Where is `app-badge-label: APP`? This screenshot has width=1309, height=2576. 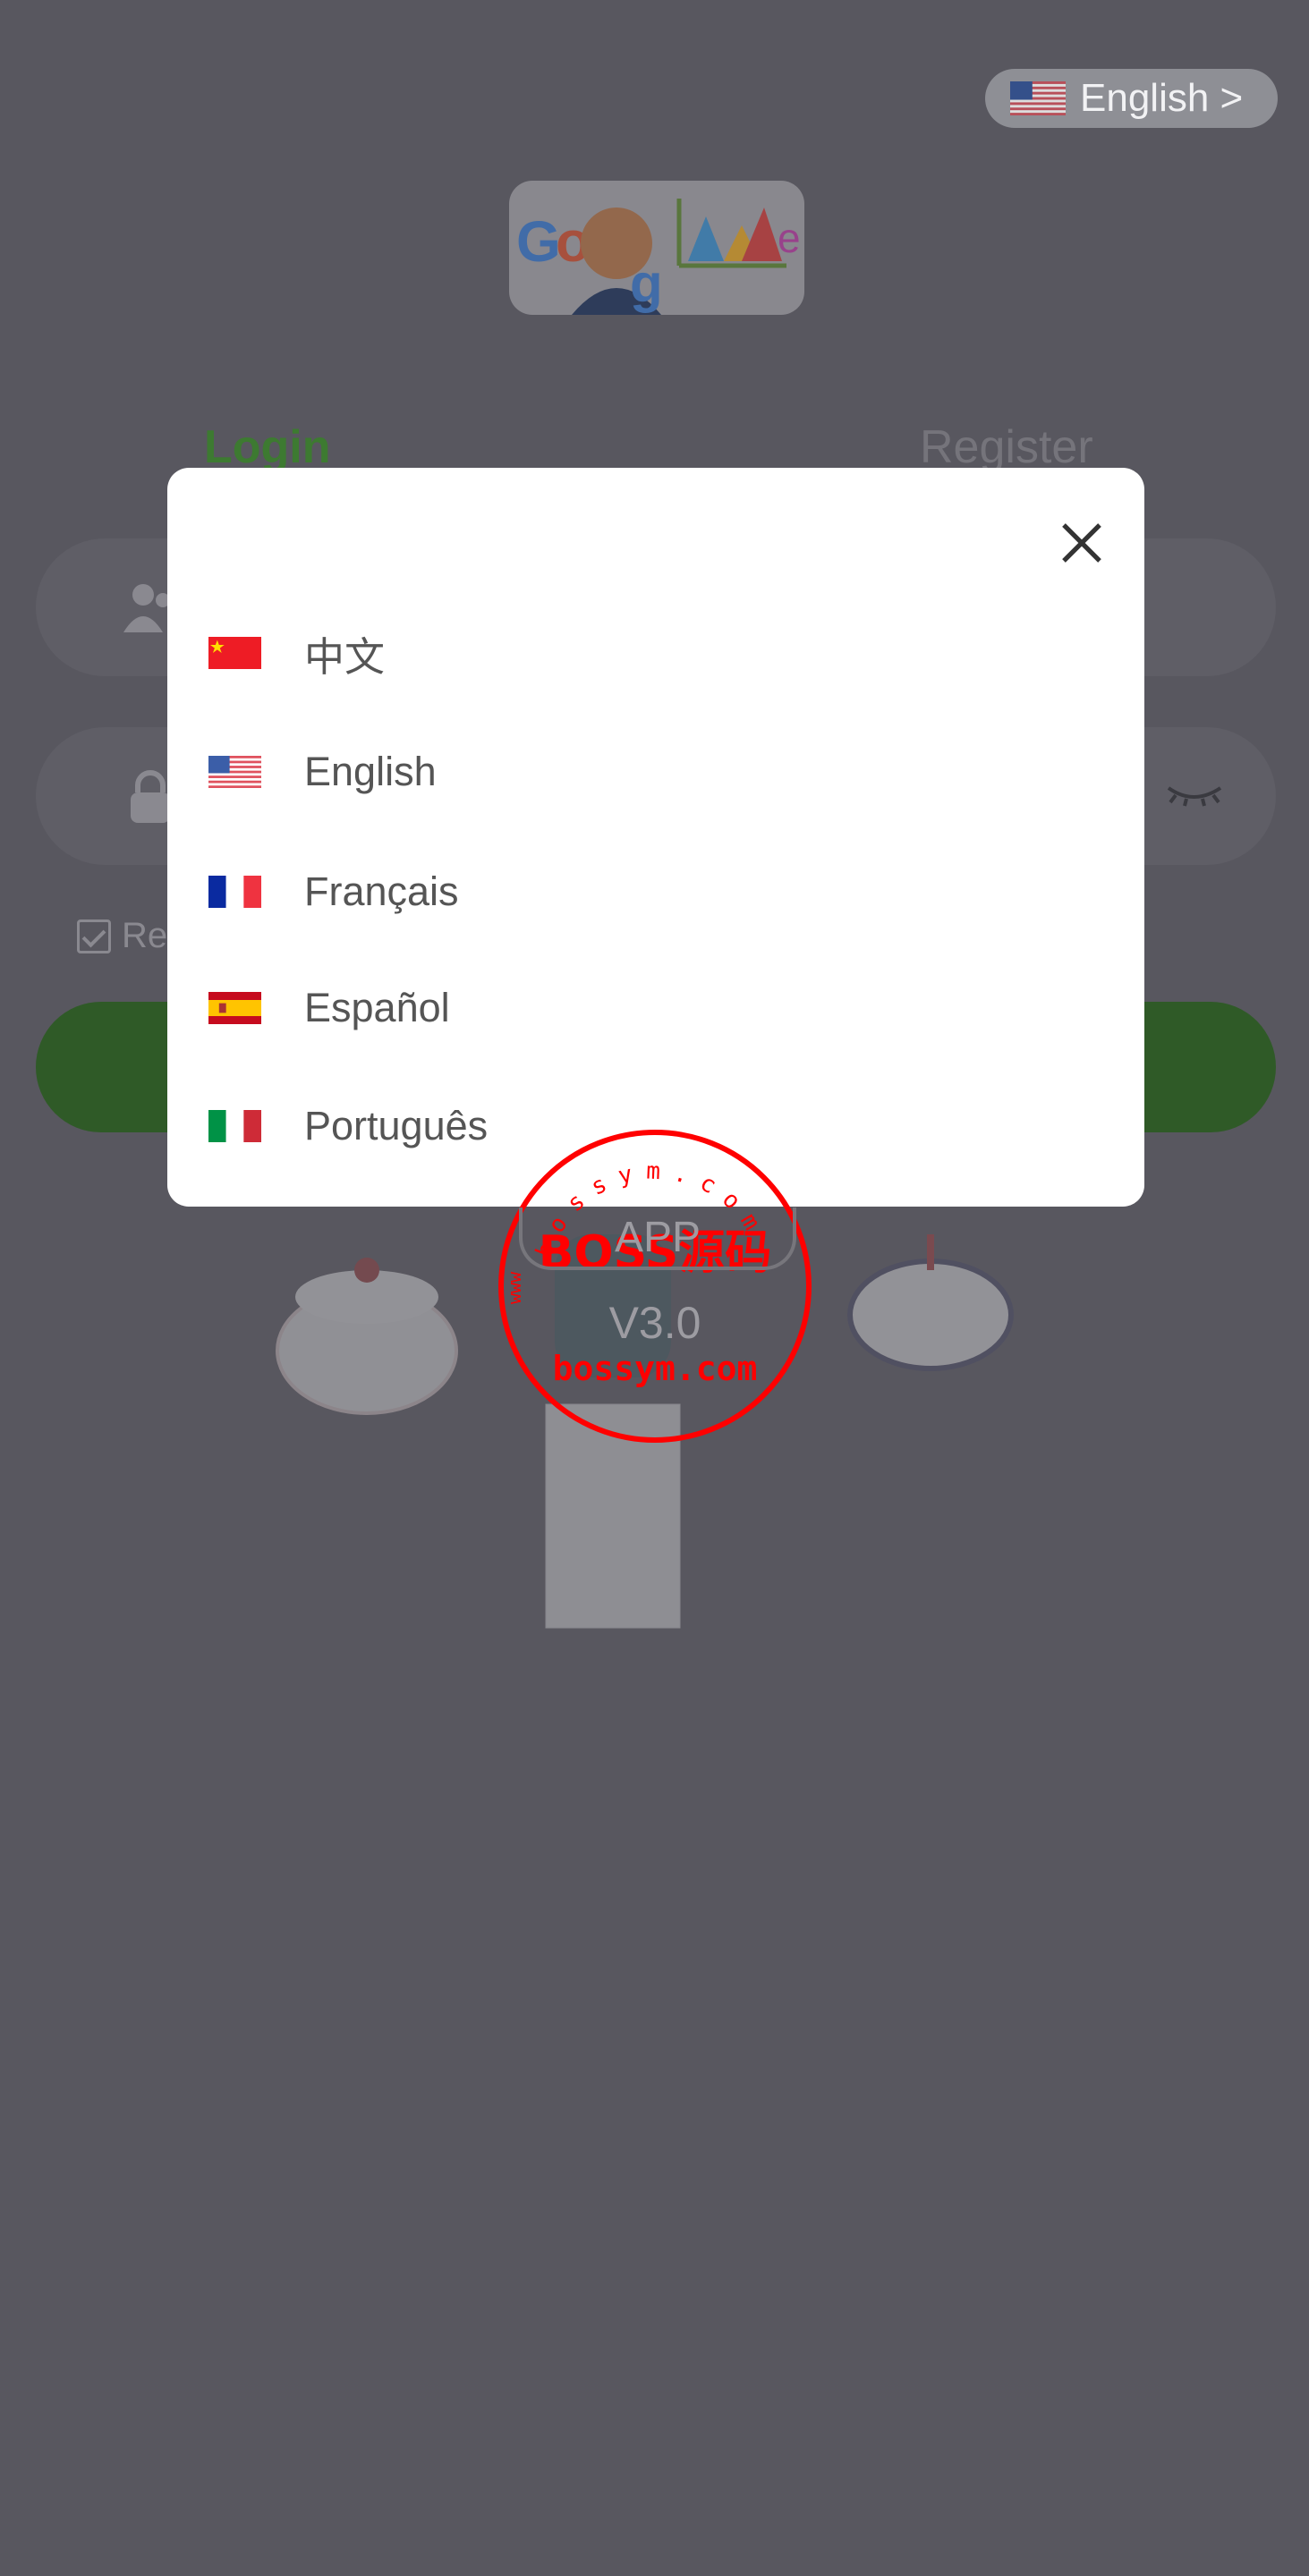
app-badge-label: APP is located at coordinates (657, 1237).